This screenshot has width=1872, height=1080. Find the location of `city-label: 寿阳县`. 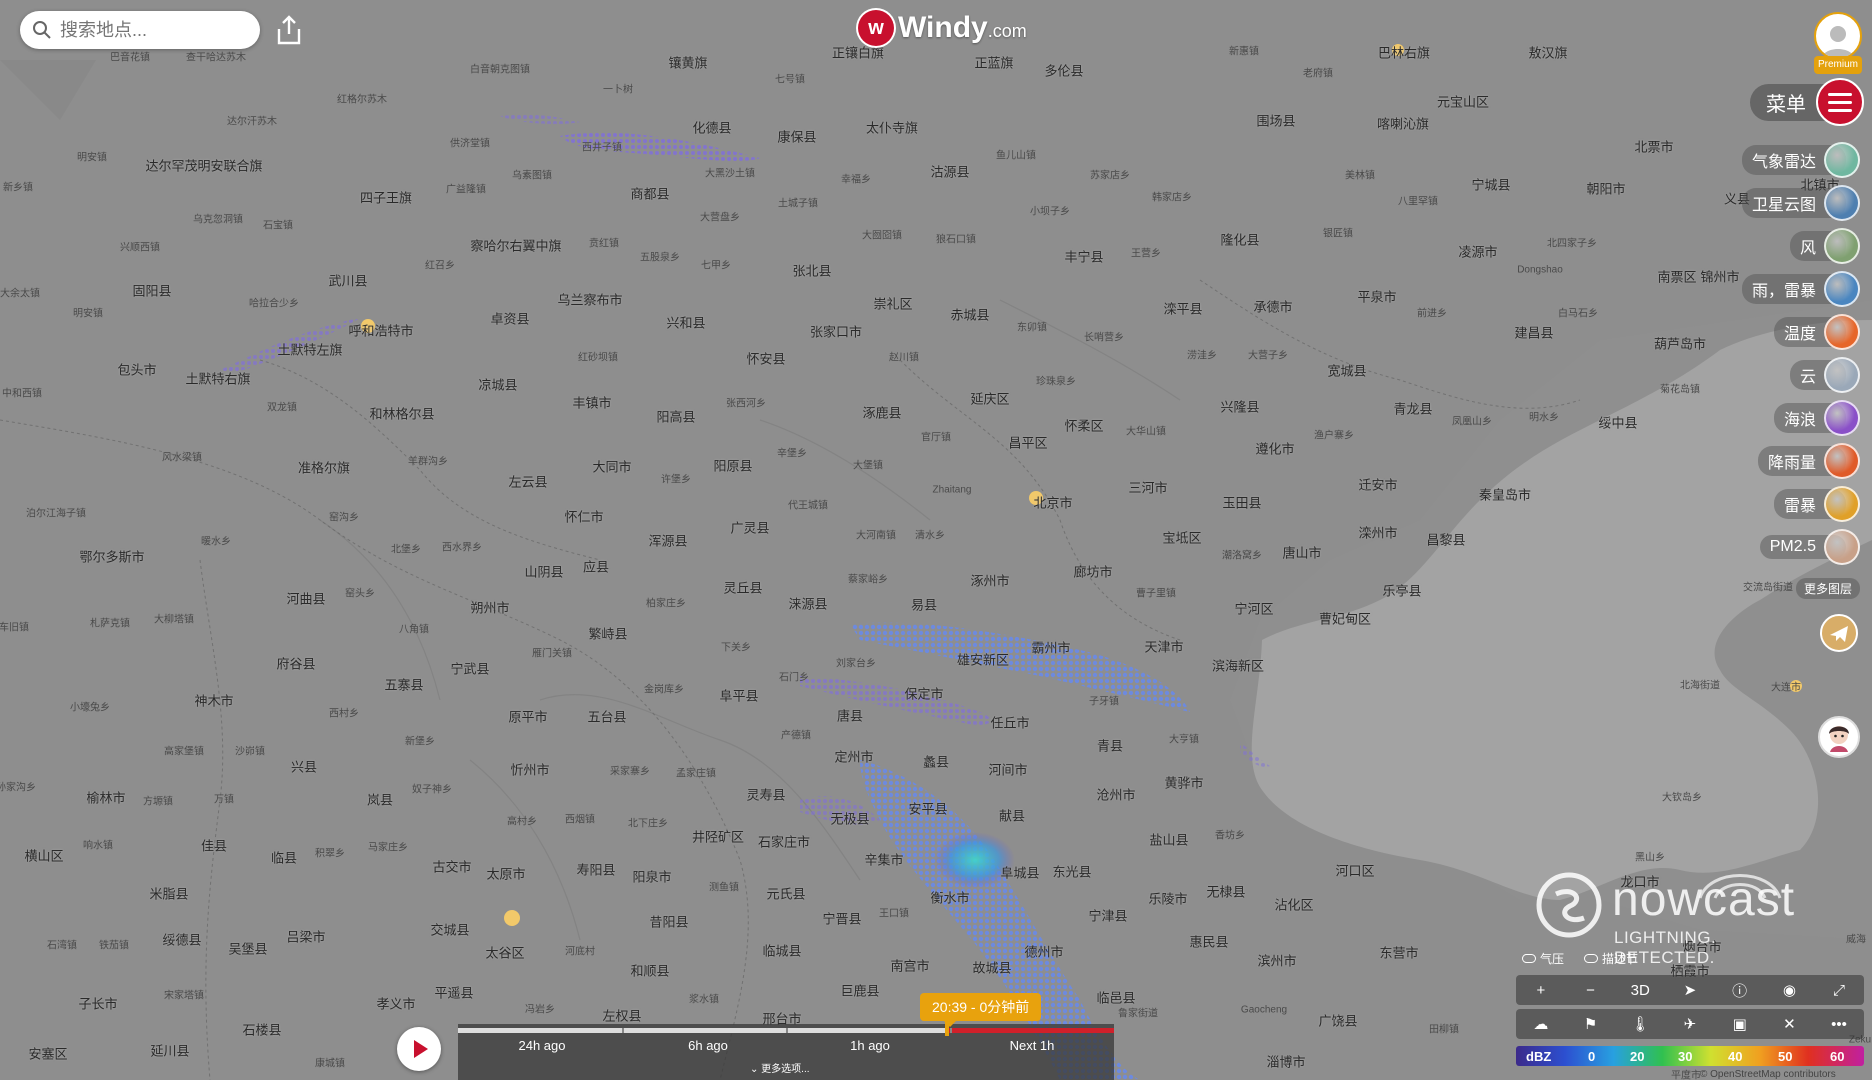

city-label: 寿阳县 is located at coordinates (595, 869).